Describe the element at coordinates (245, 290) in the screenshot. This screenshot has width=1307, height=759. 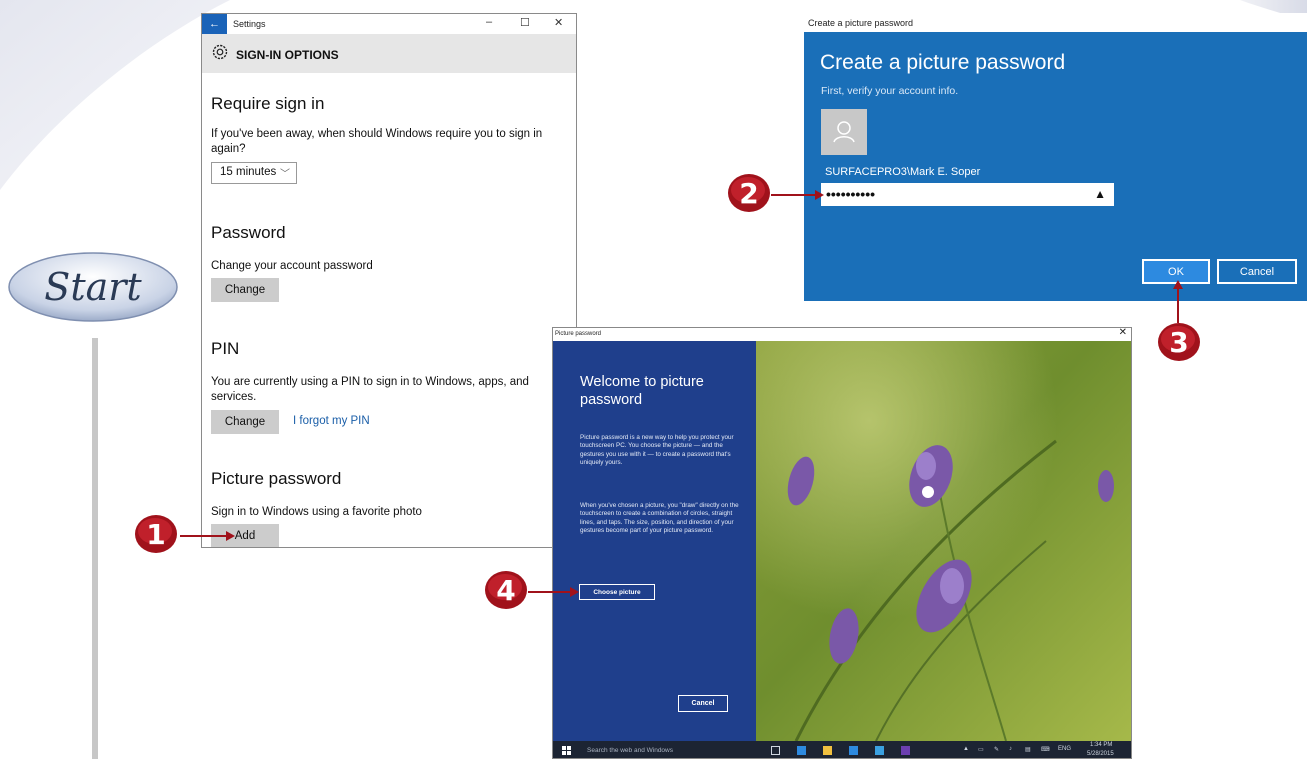
I see `change-password-button: Change` at that location.